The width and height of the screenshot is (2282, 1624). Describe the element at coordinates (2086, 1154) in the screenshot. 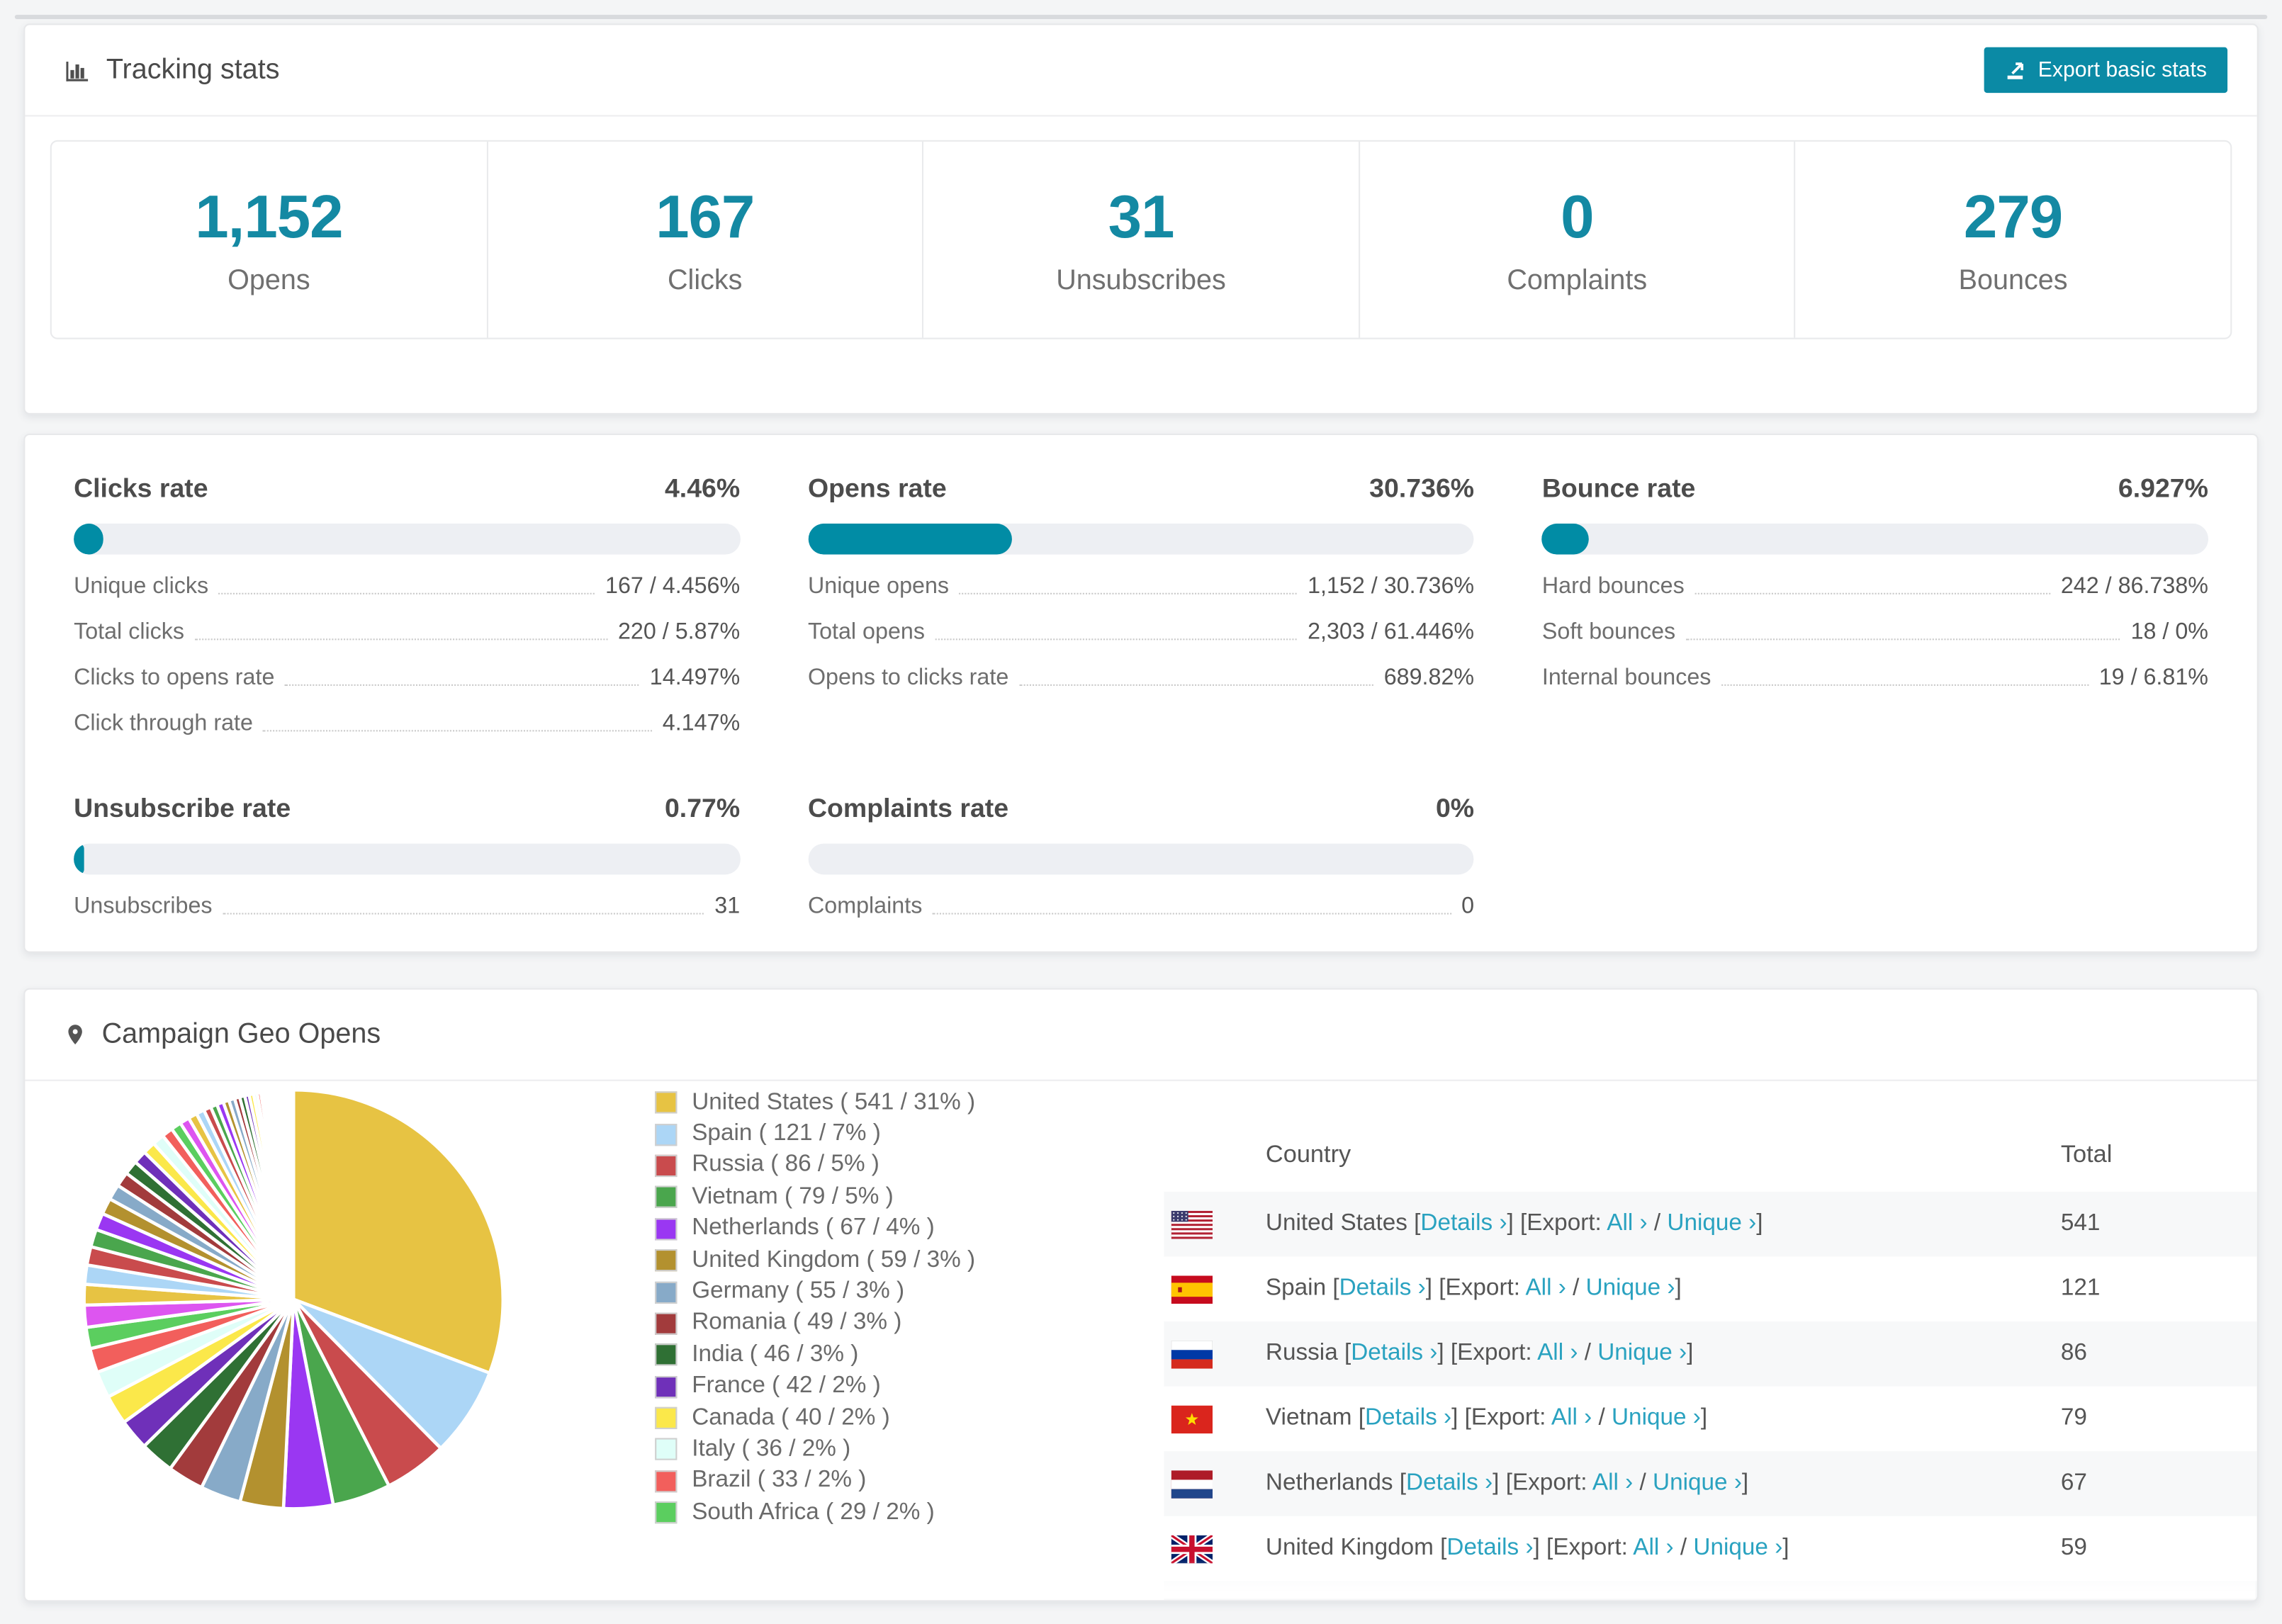

I see `geo-table-header-total: Total` at that location.